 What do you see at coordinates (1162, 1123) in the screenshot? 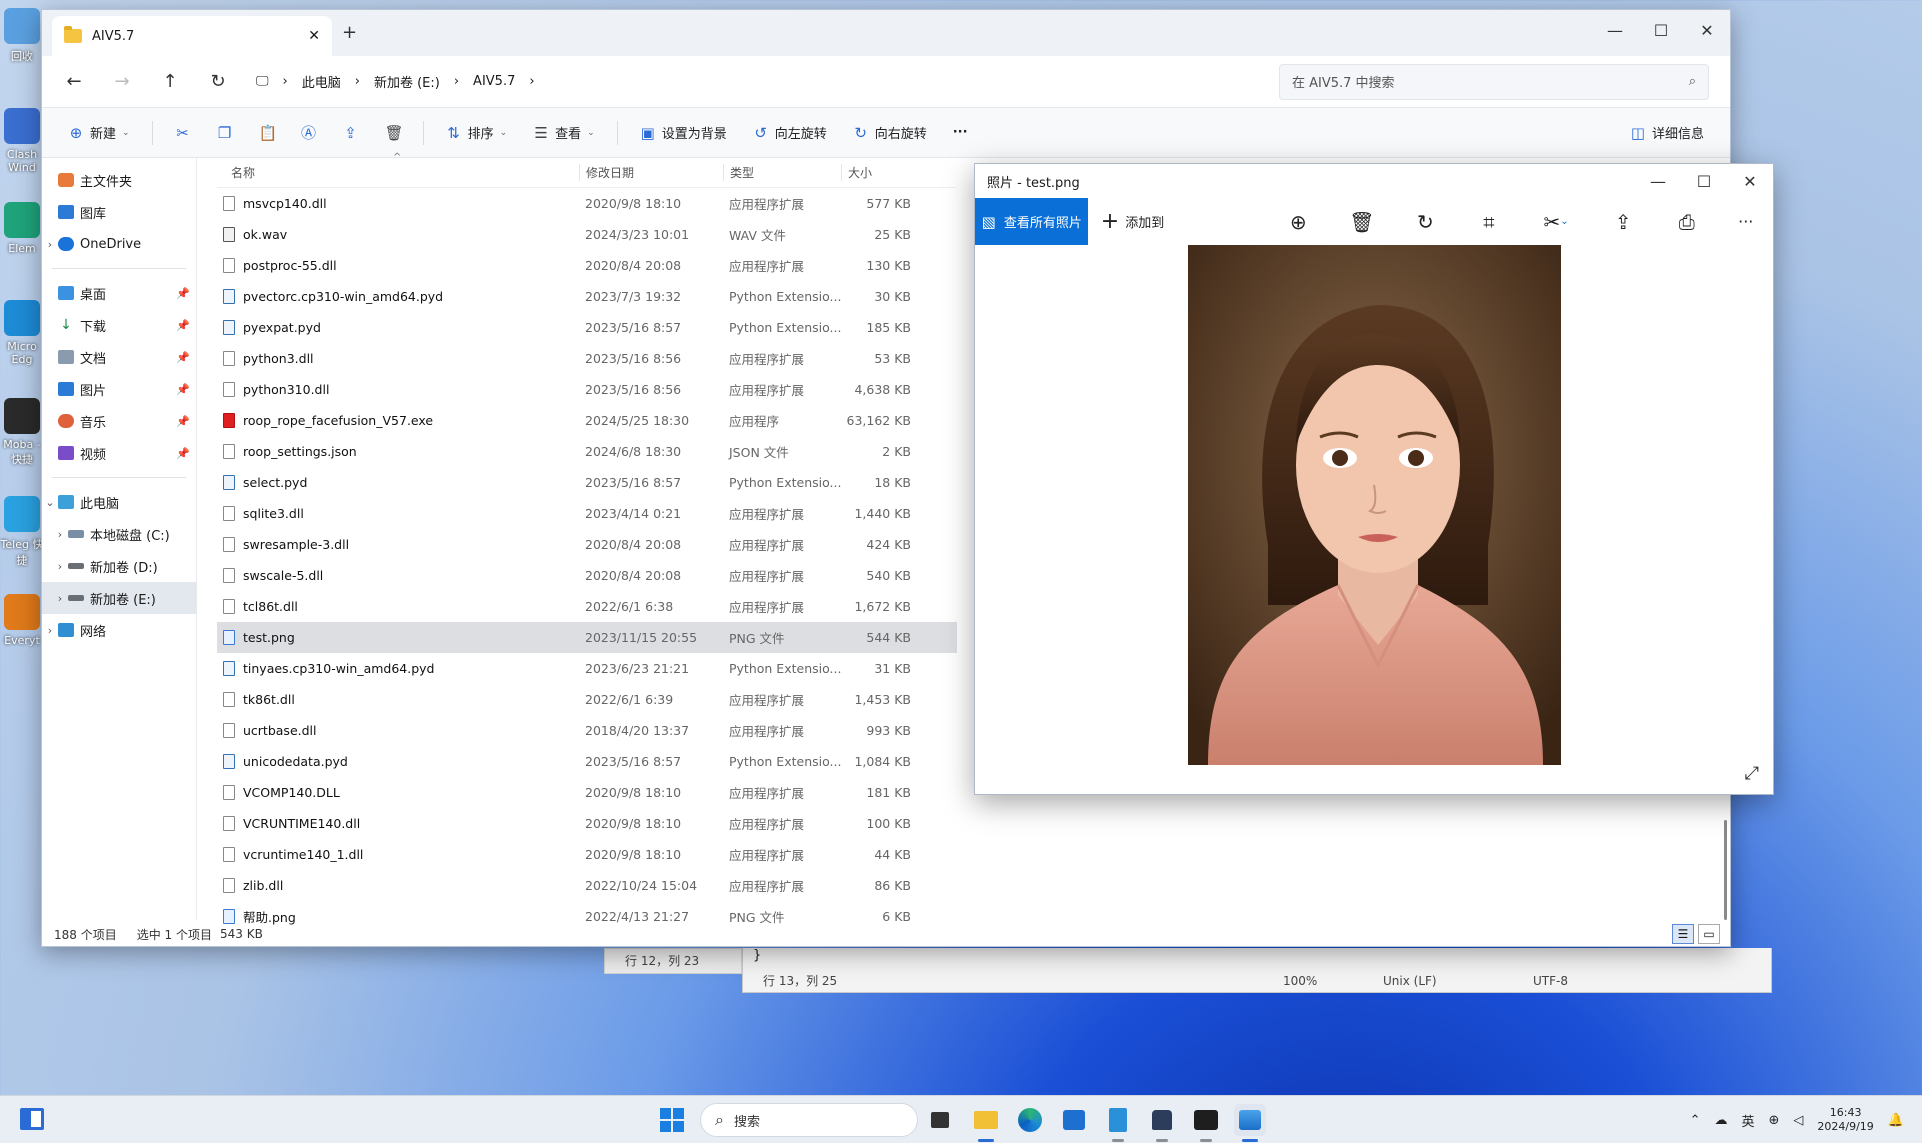
I see `app-cat-taskbar-icon` at bounding box center [1162, 1123].